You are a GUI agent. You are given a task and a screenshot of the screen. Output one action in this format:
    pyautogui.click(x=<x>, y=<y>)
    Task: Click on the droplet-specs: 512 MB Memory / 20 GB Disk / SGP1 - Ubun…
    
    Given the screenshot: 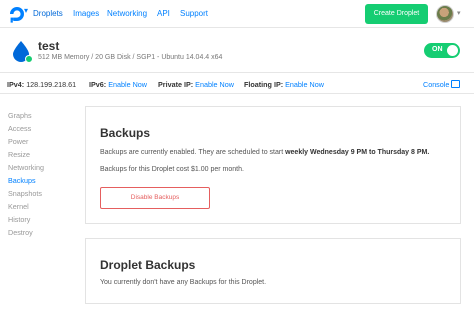 What is the action you would take?
    pyautogui.click(x=130, y=57)
    